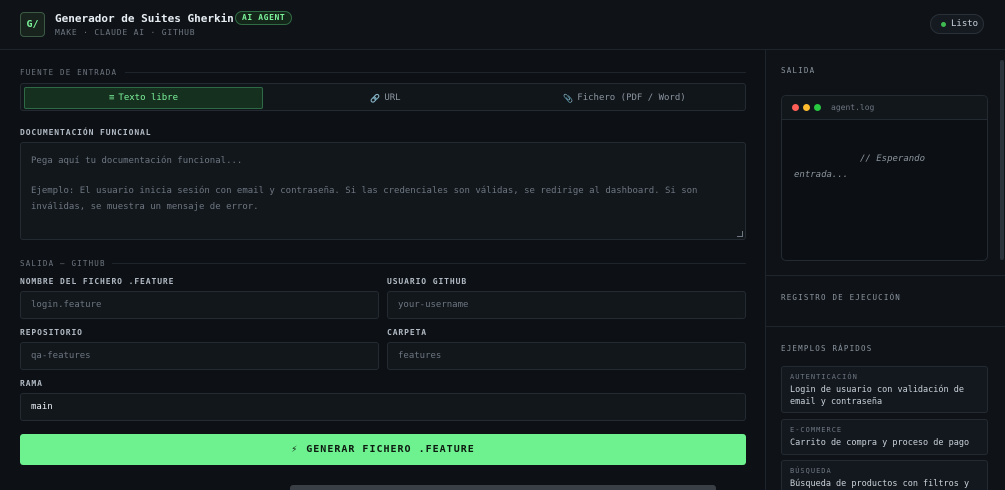 This screenshot has height=490, width=1005. Describe the element at coordinates (884, 108) in the screenshot. I see `terminal-titlebar: agent.log` at that location.